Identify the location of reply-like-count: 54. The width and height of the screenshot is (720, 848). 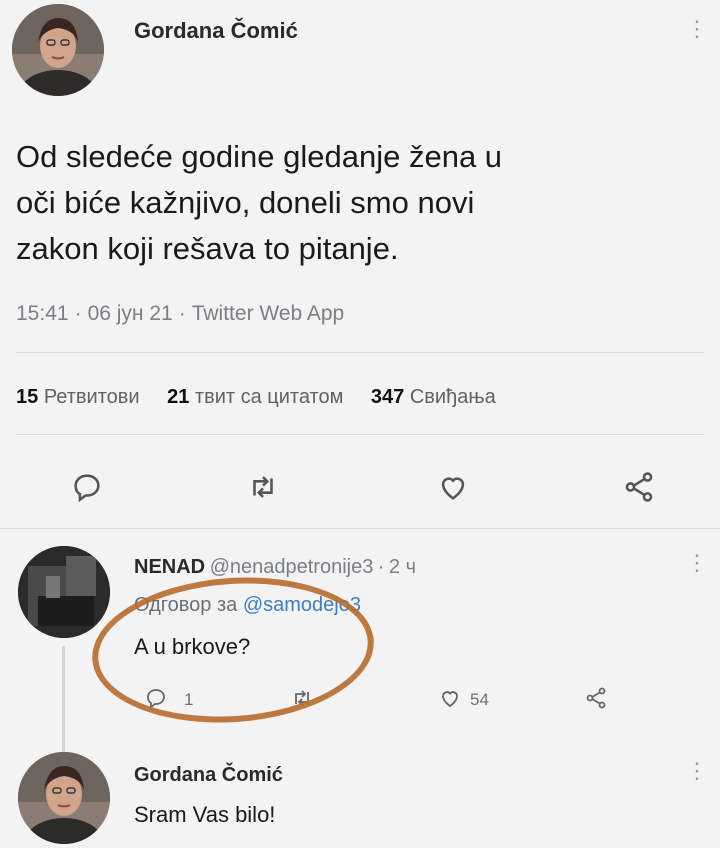
(479, 699).